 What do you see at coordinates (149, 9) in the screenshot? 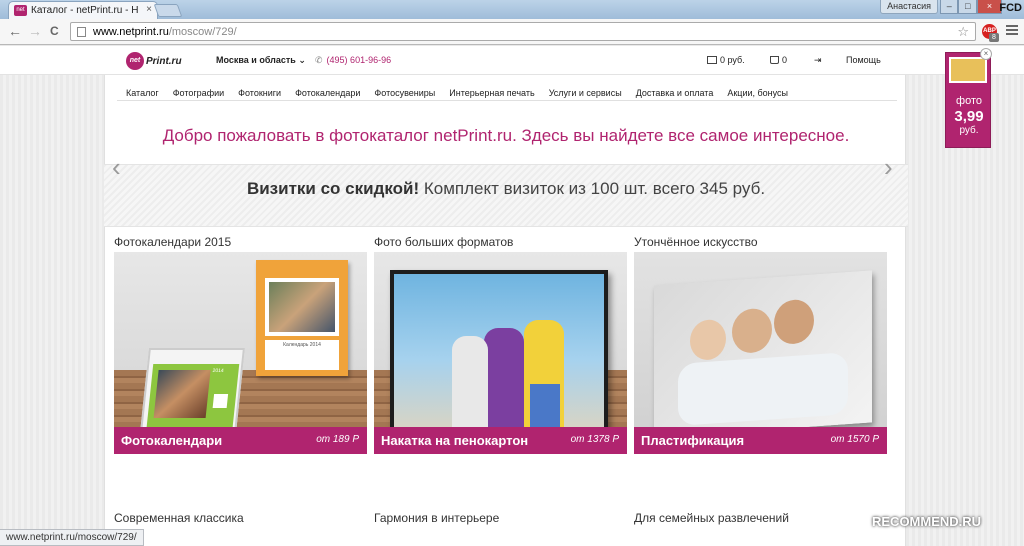
I see `tab-close-icon: ×` at bounding box center [149, 9].